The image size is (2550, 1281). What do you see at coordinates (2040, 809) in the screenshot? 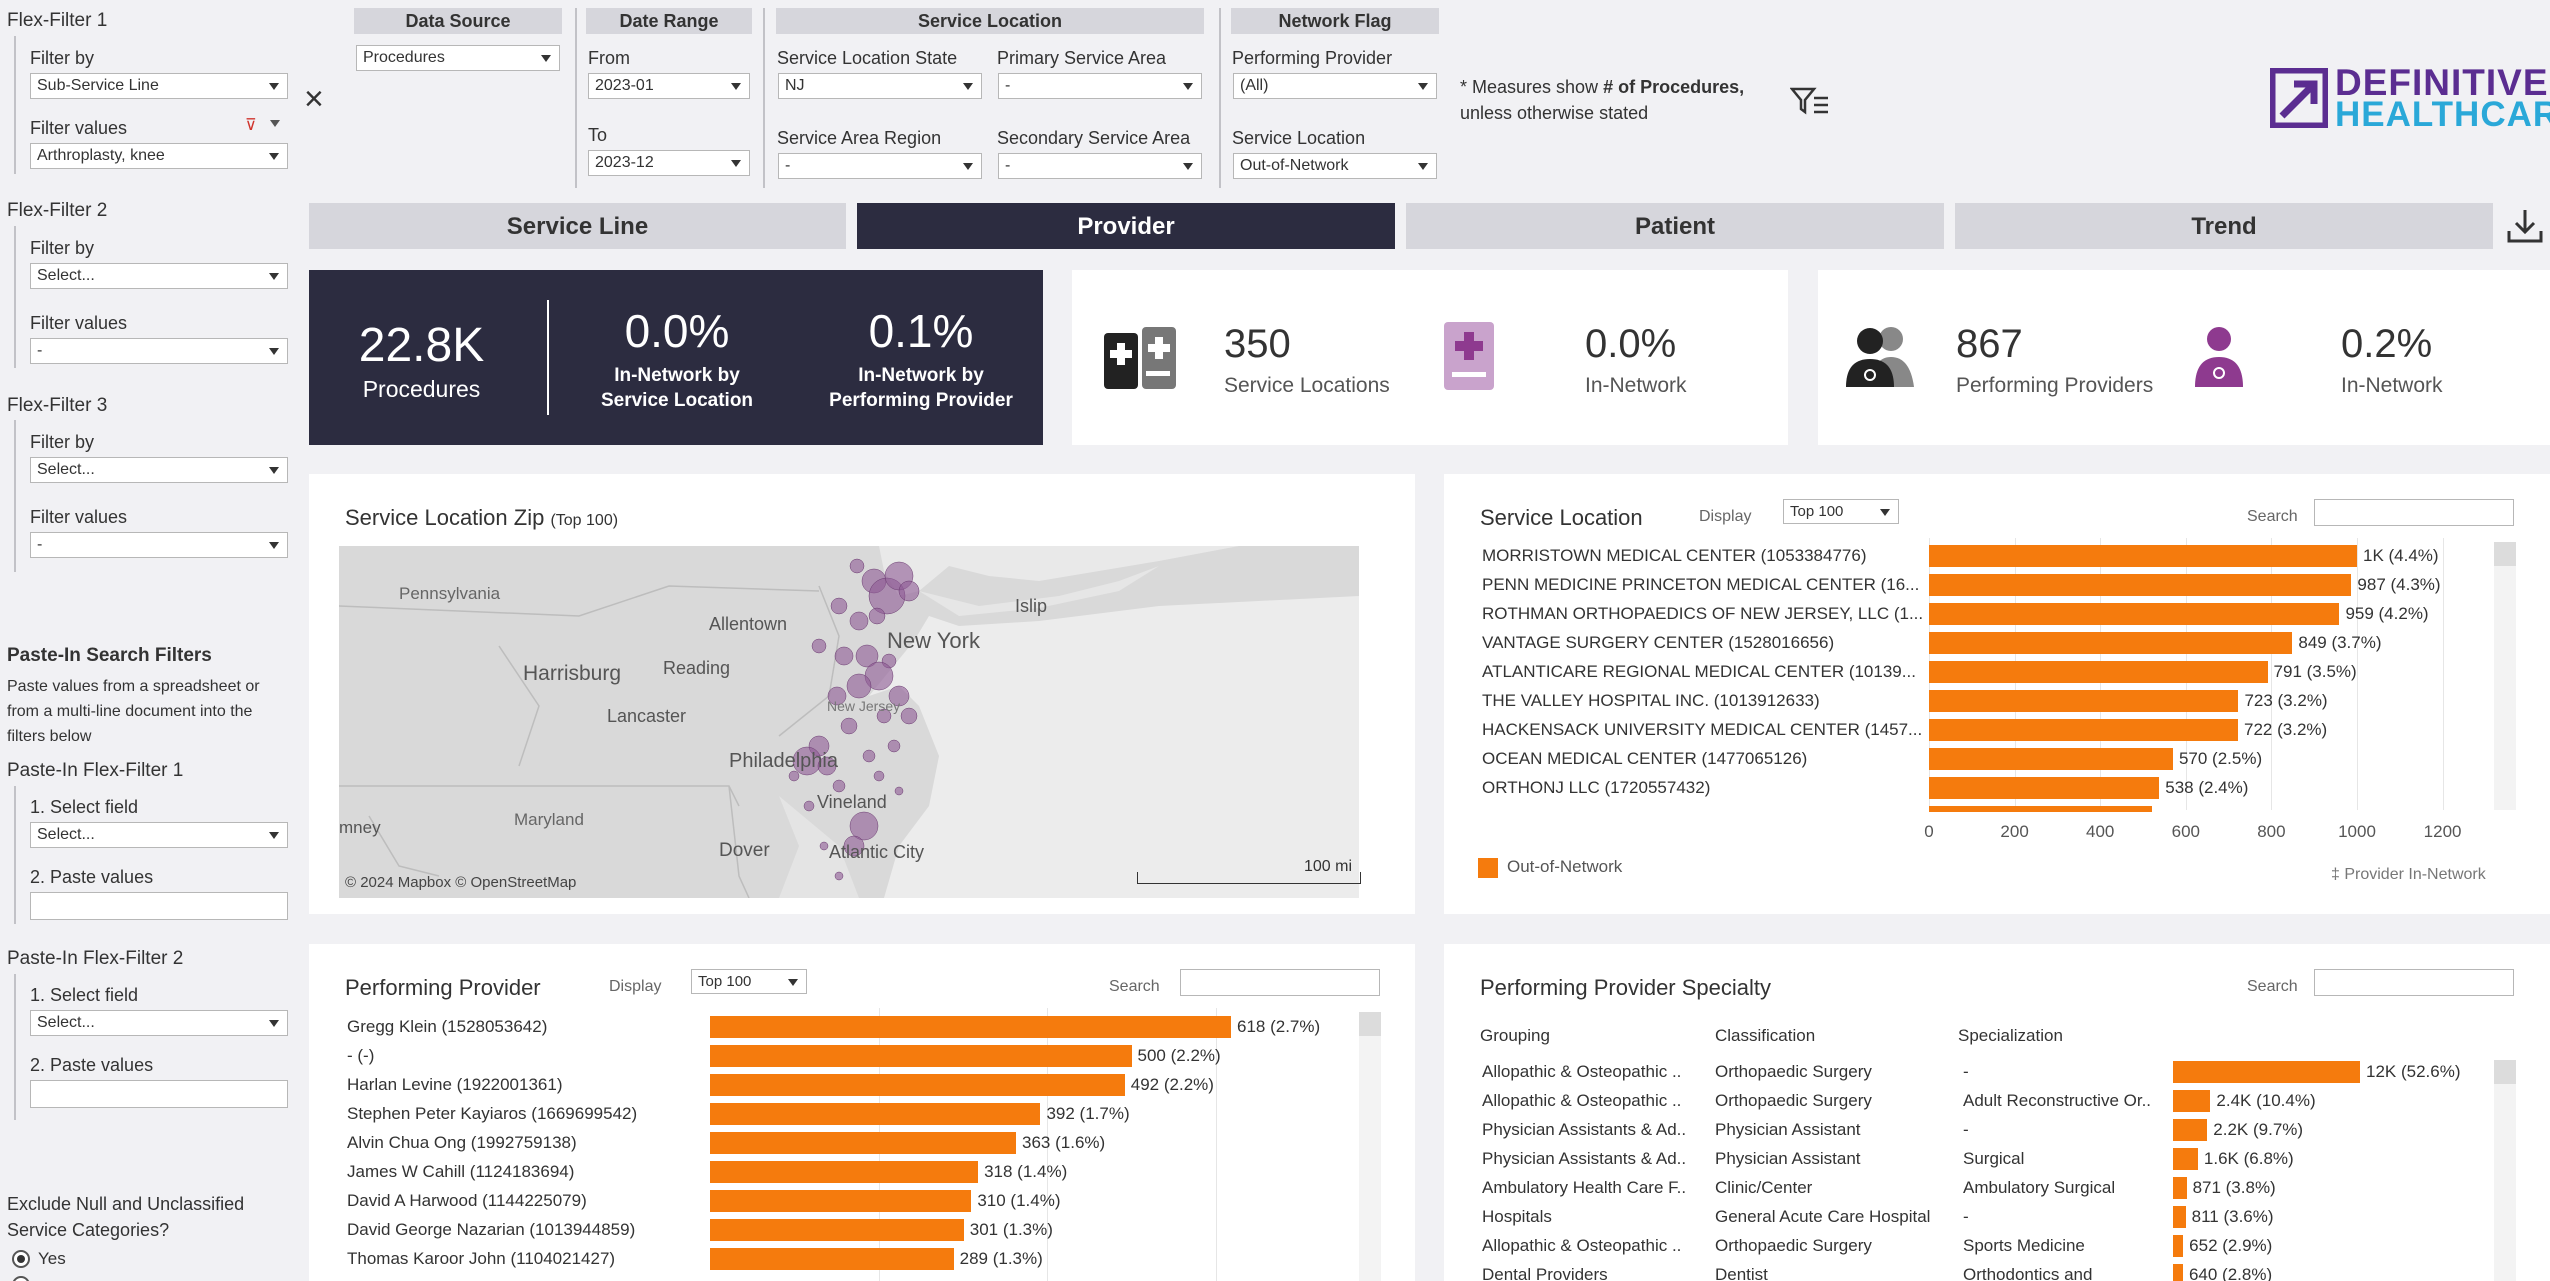
I see `bar-partial` at bounding box center [2040, 809].